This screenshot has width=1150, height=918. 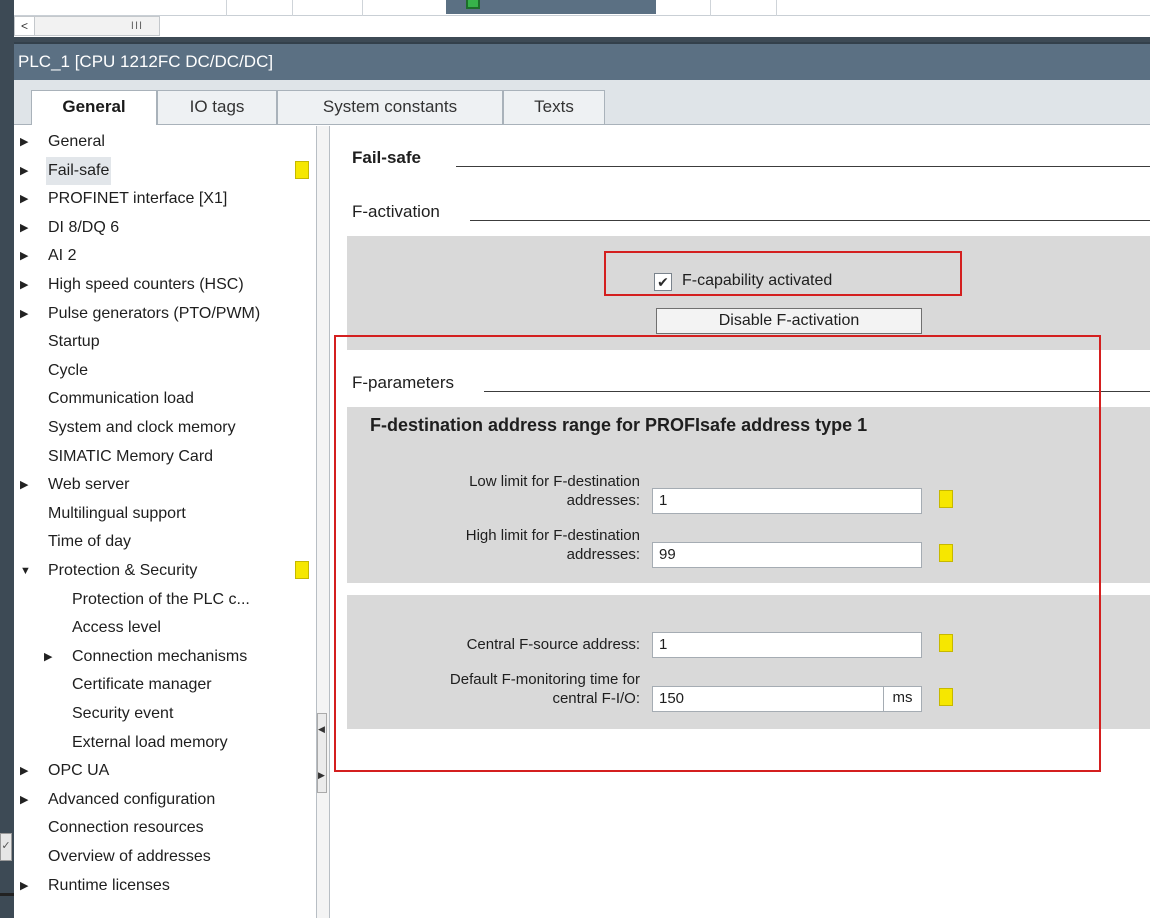 I want to click on panel-splitter, so click(x=323, y=522).